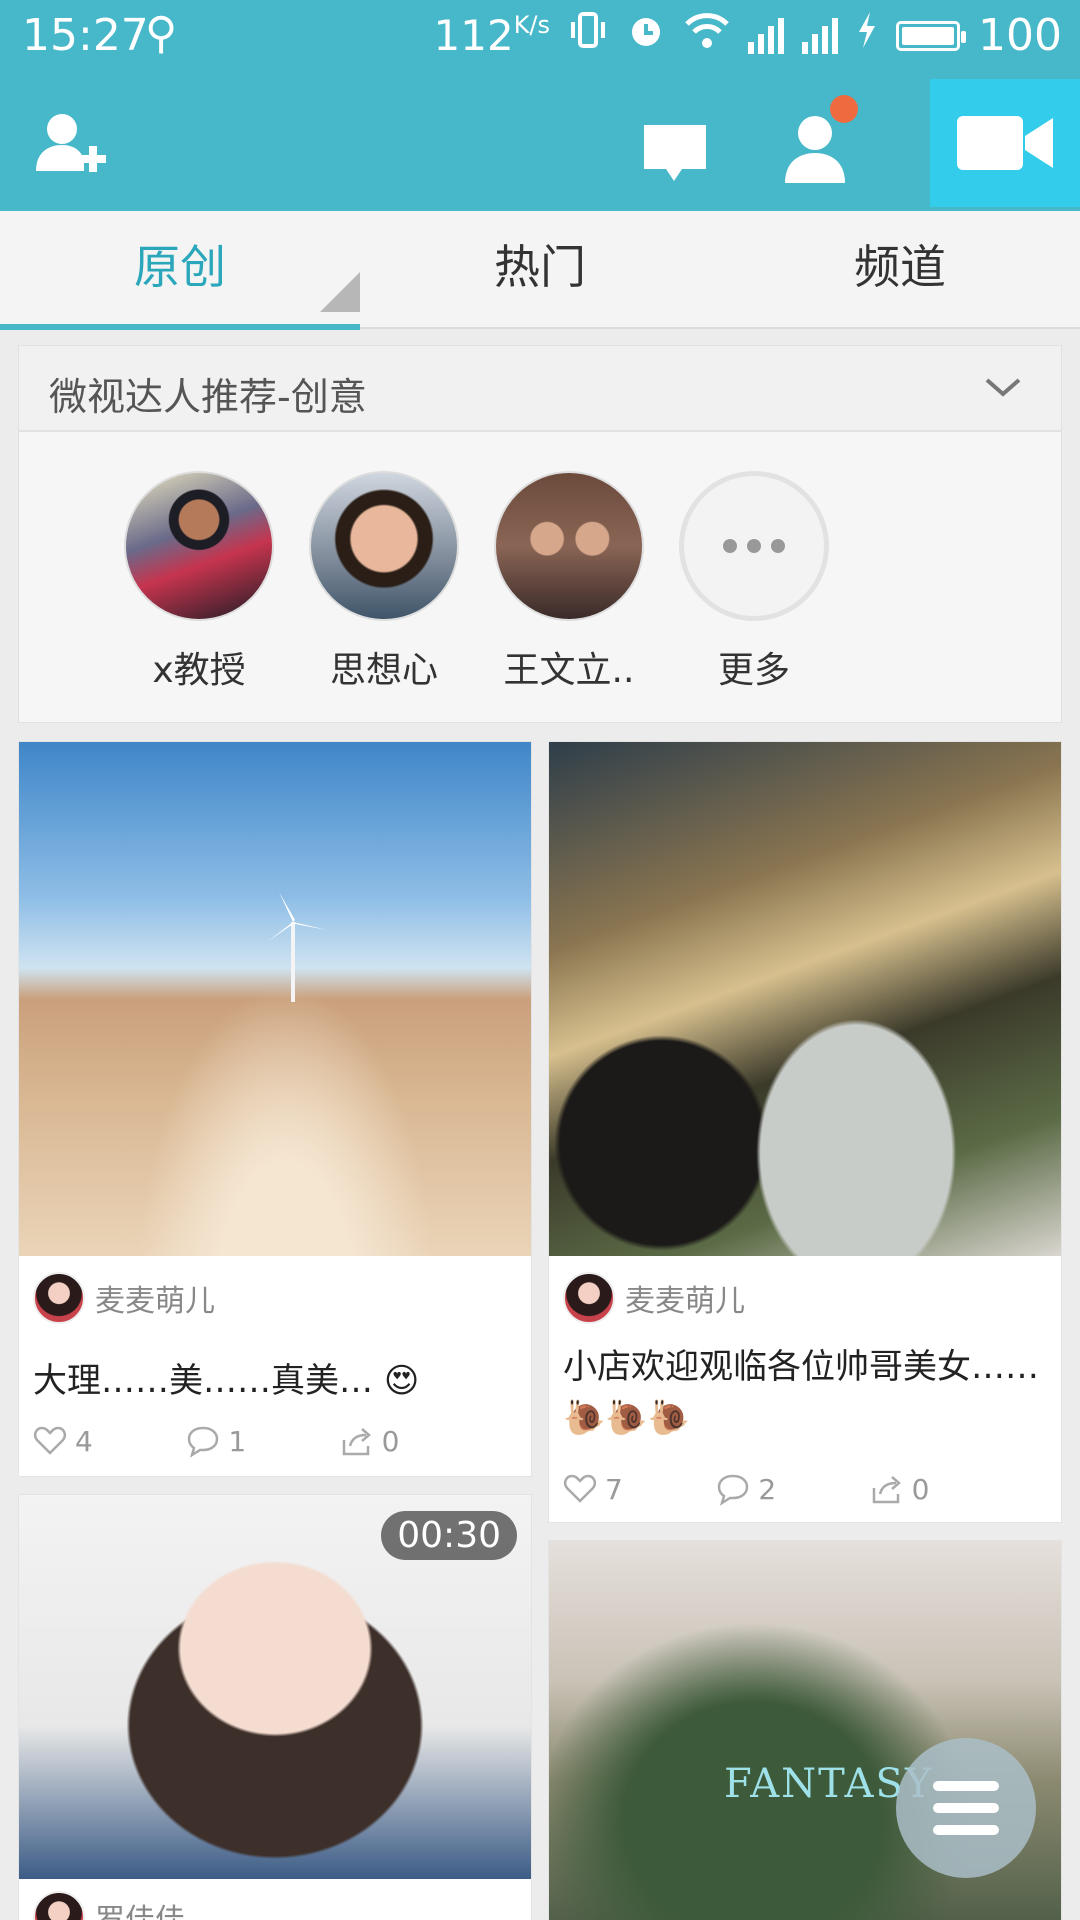  I want to click on comment-button: 1, so click(262, 1441).